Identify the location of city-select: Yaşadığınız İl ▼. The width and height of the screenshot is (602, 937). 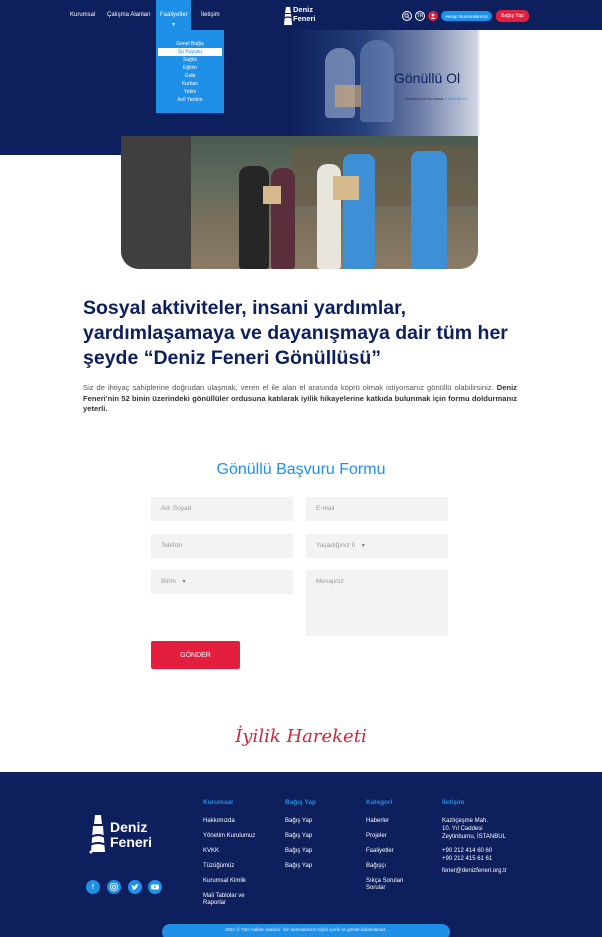
(377, 546).